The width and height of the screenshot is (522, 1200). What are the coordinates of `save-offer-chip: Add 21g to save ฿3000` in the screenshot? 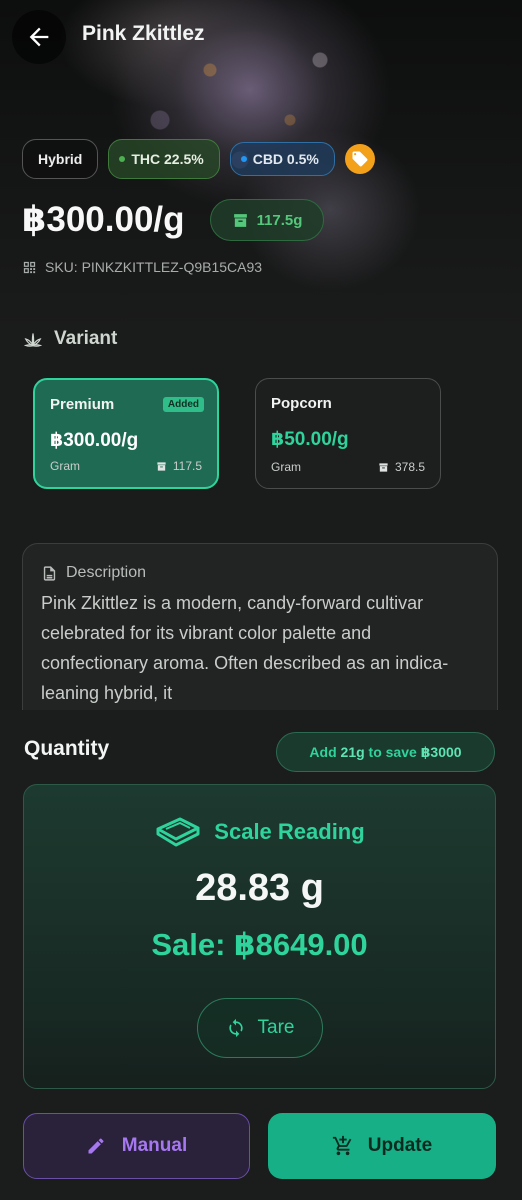 It's located at (385, 752).